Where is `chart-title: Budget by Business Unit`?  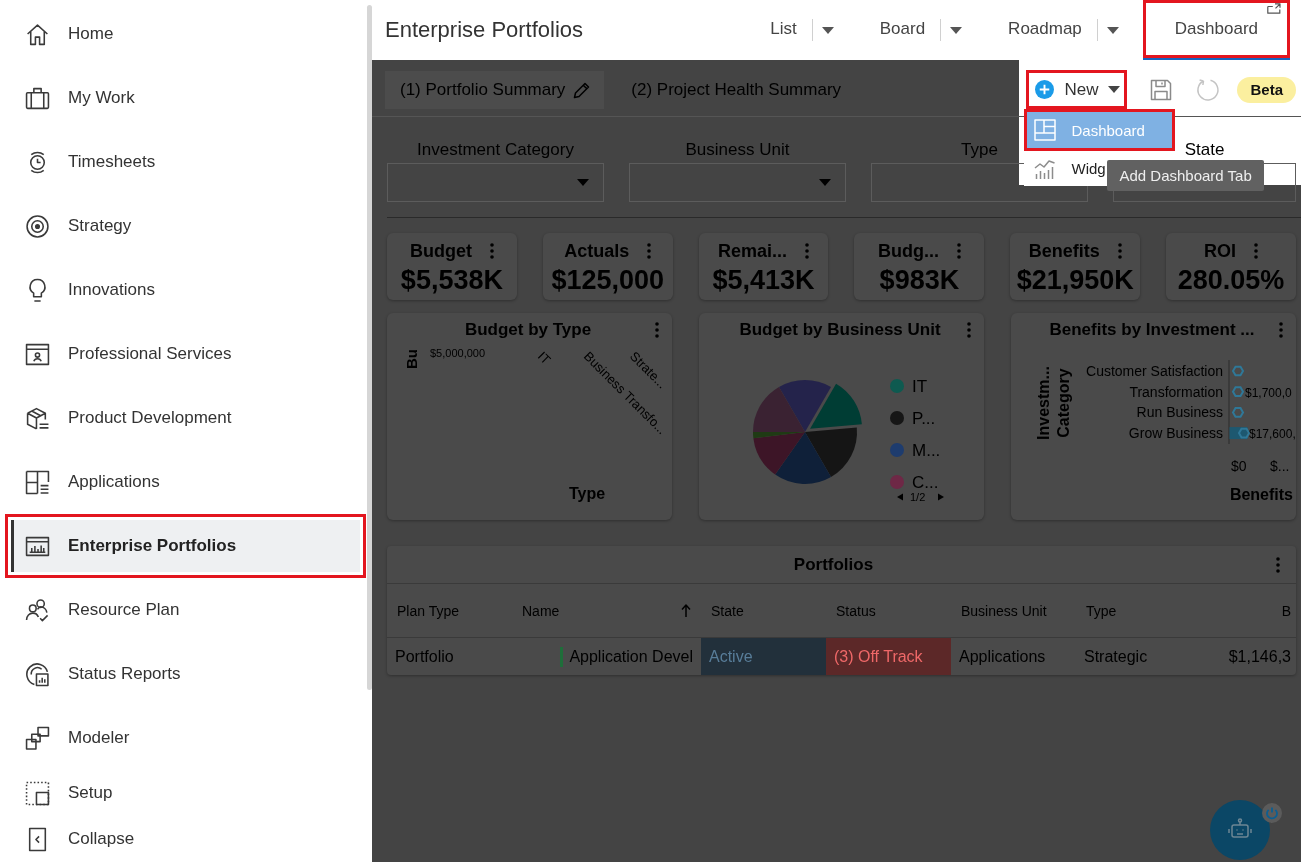
chart-title: Budget by Business Unit is located at coordinates (840, 330).